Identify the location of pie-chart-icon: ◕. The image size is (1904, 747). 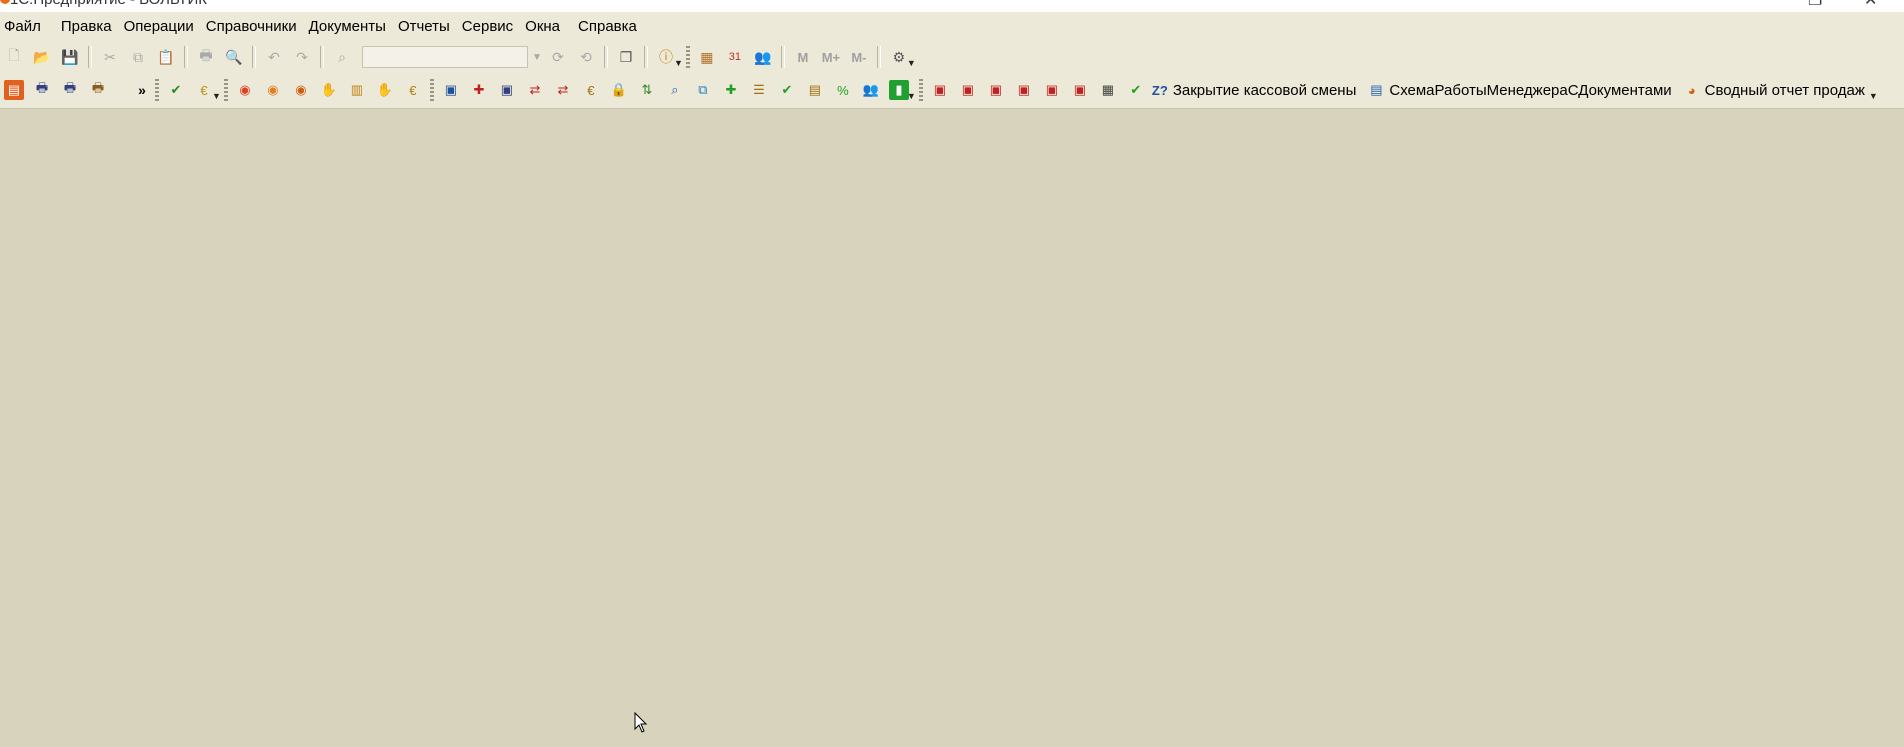
(1691, 90).